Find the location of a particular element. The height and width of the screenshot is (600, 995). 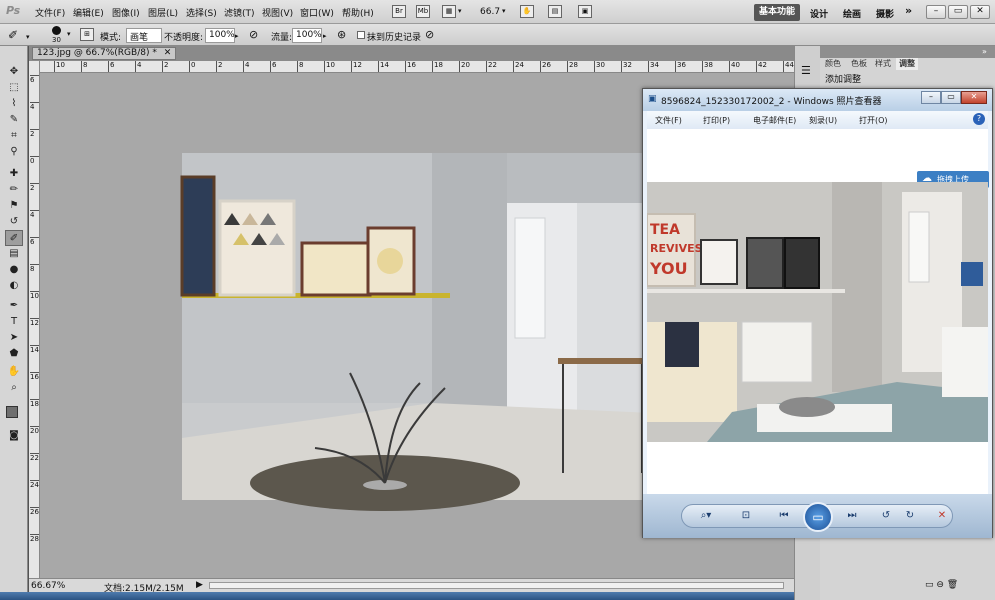

zoom-icon: ⌕▾ is located at coordinates (706, 516).